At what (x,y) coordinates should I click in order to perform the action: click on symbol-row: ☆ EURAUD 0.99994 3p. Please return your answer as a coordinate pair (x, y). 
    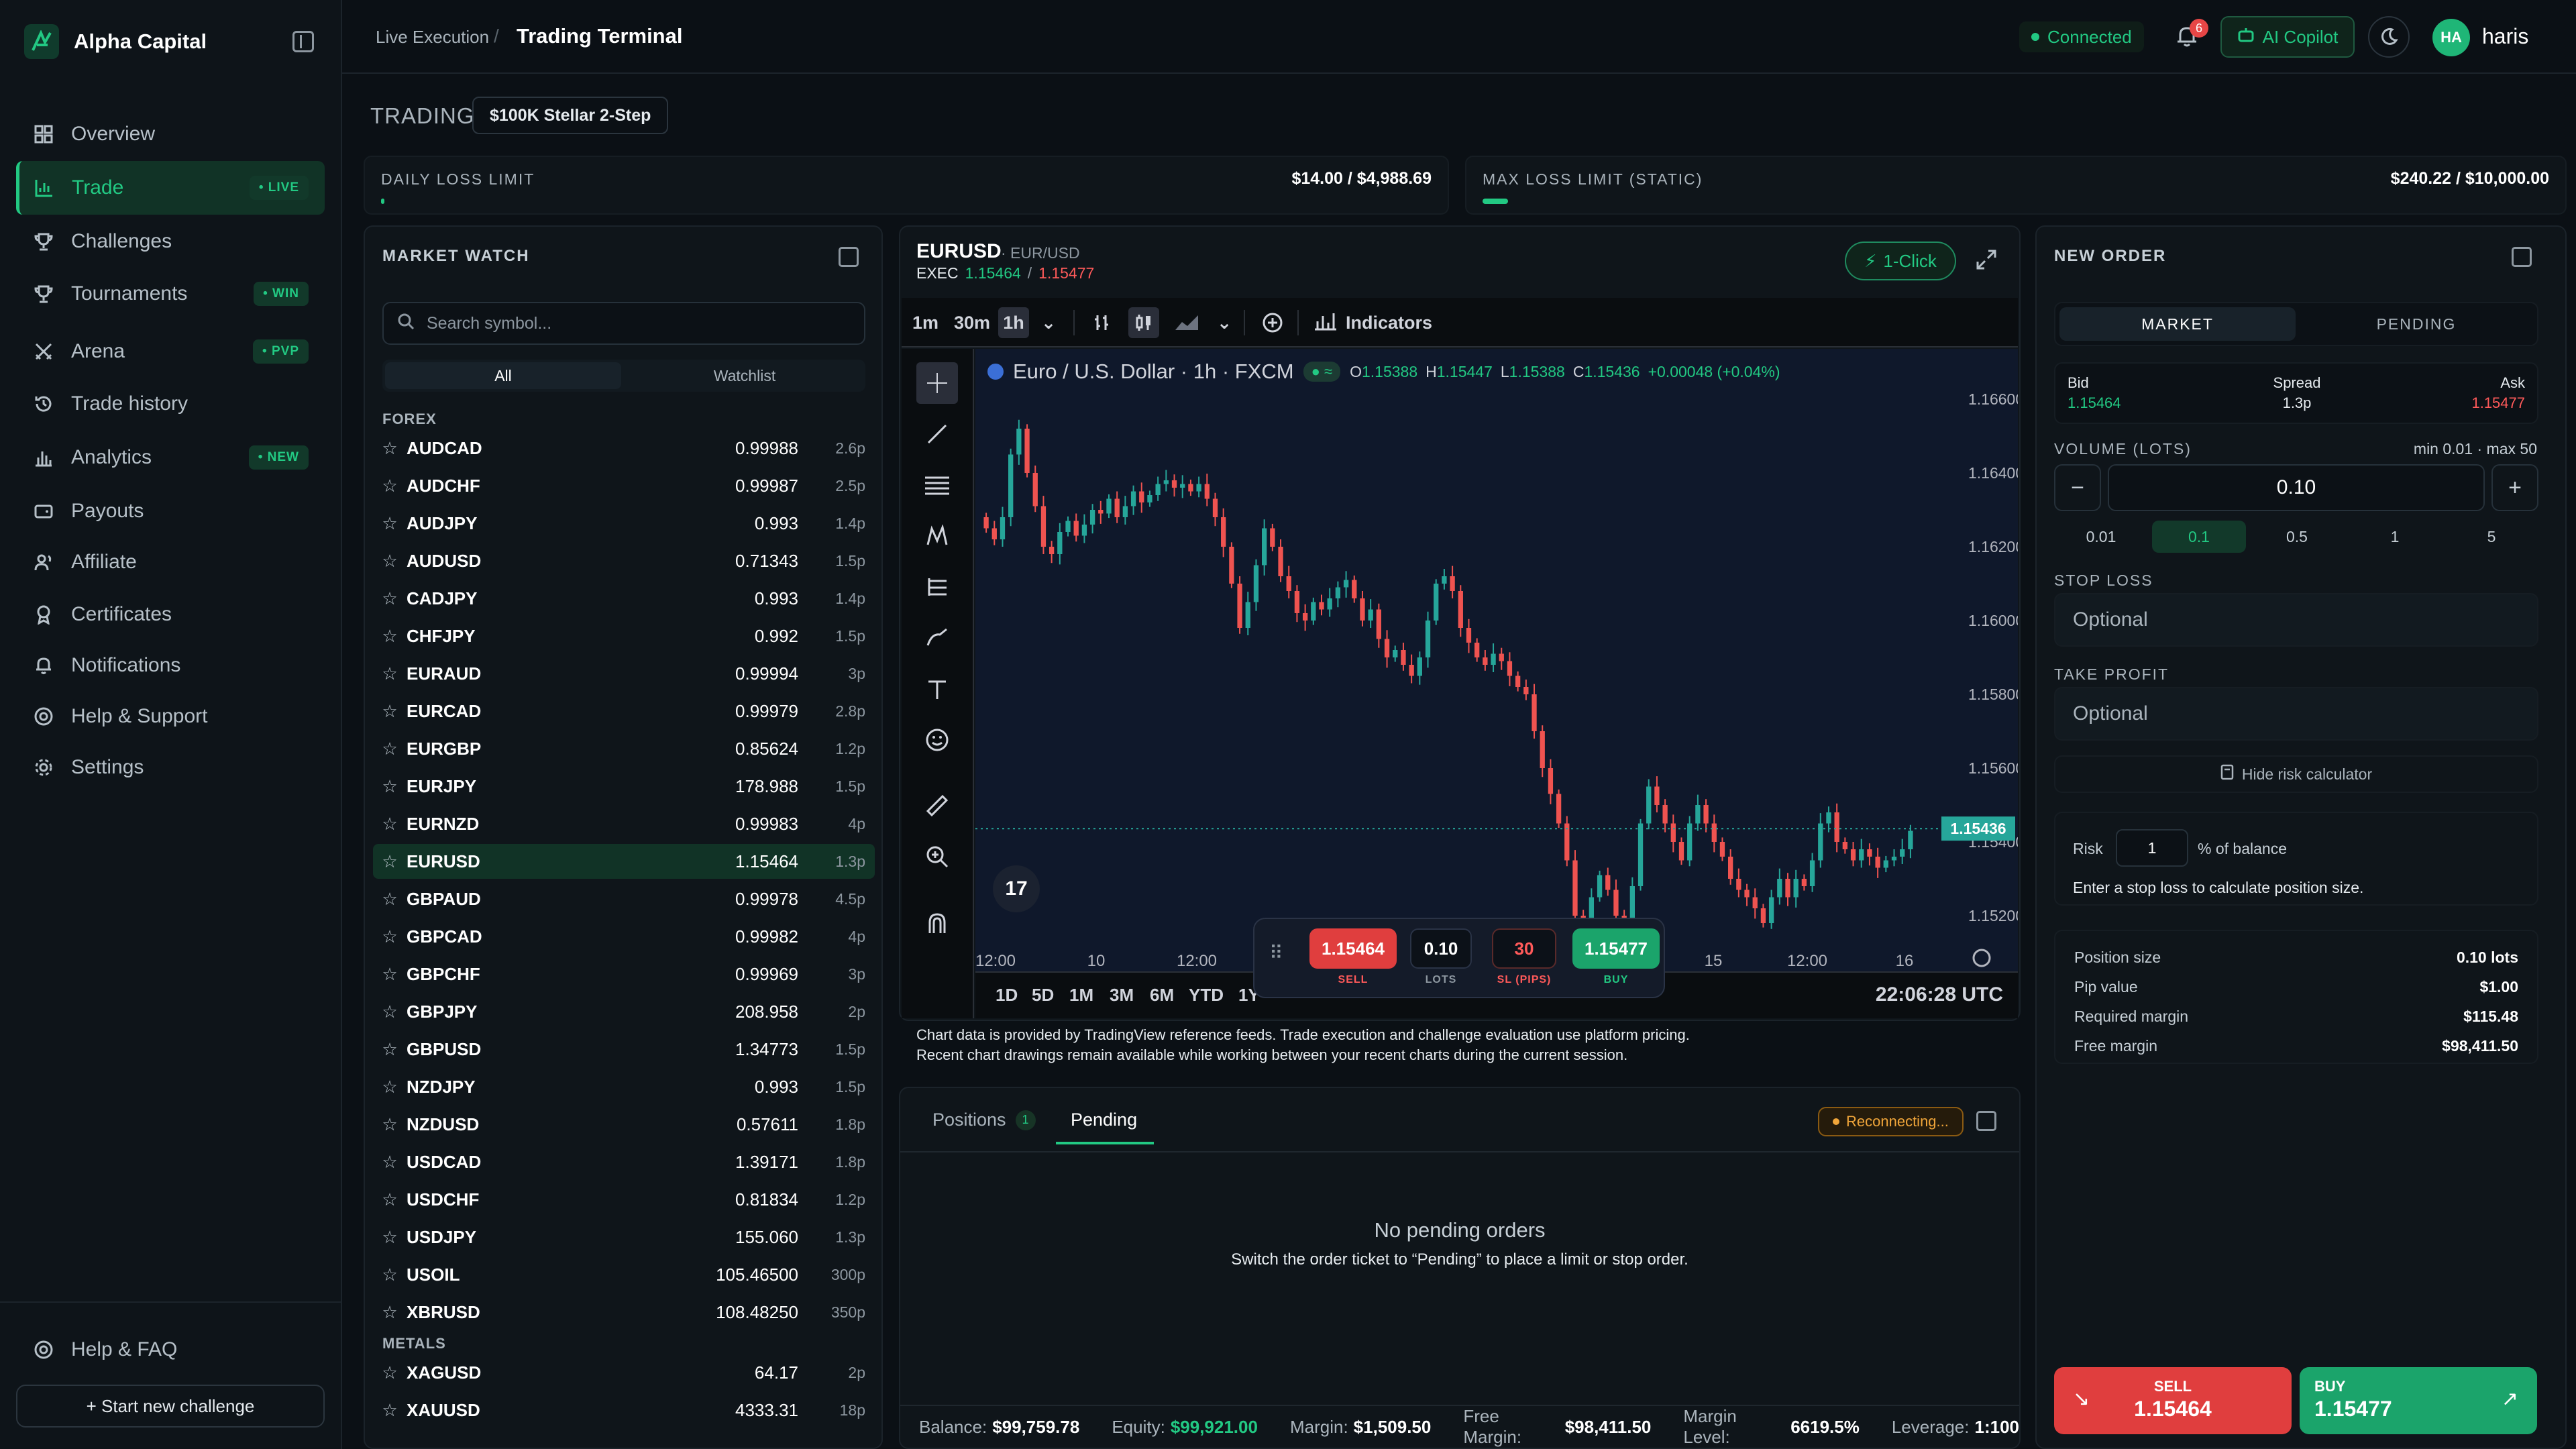
    Looking at the image, I should click on (624, 673).